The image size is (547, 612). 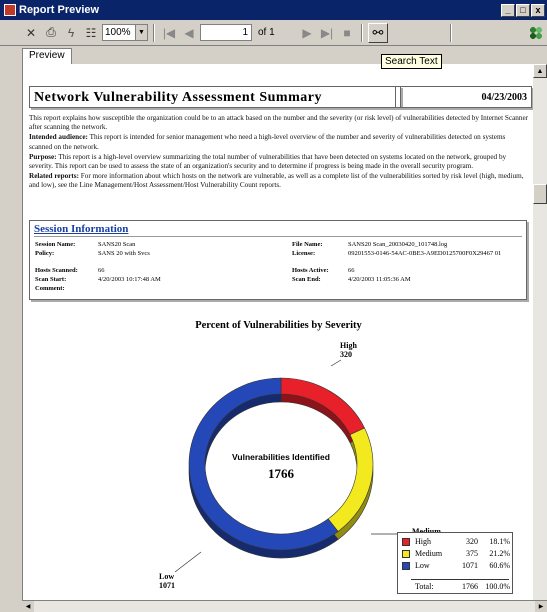 I want to click on horizontal-scrollbar: ◀ ▶, so click(x=284, y=606).